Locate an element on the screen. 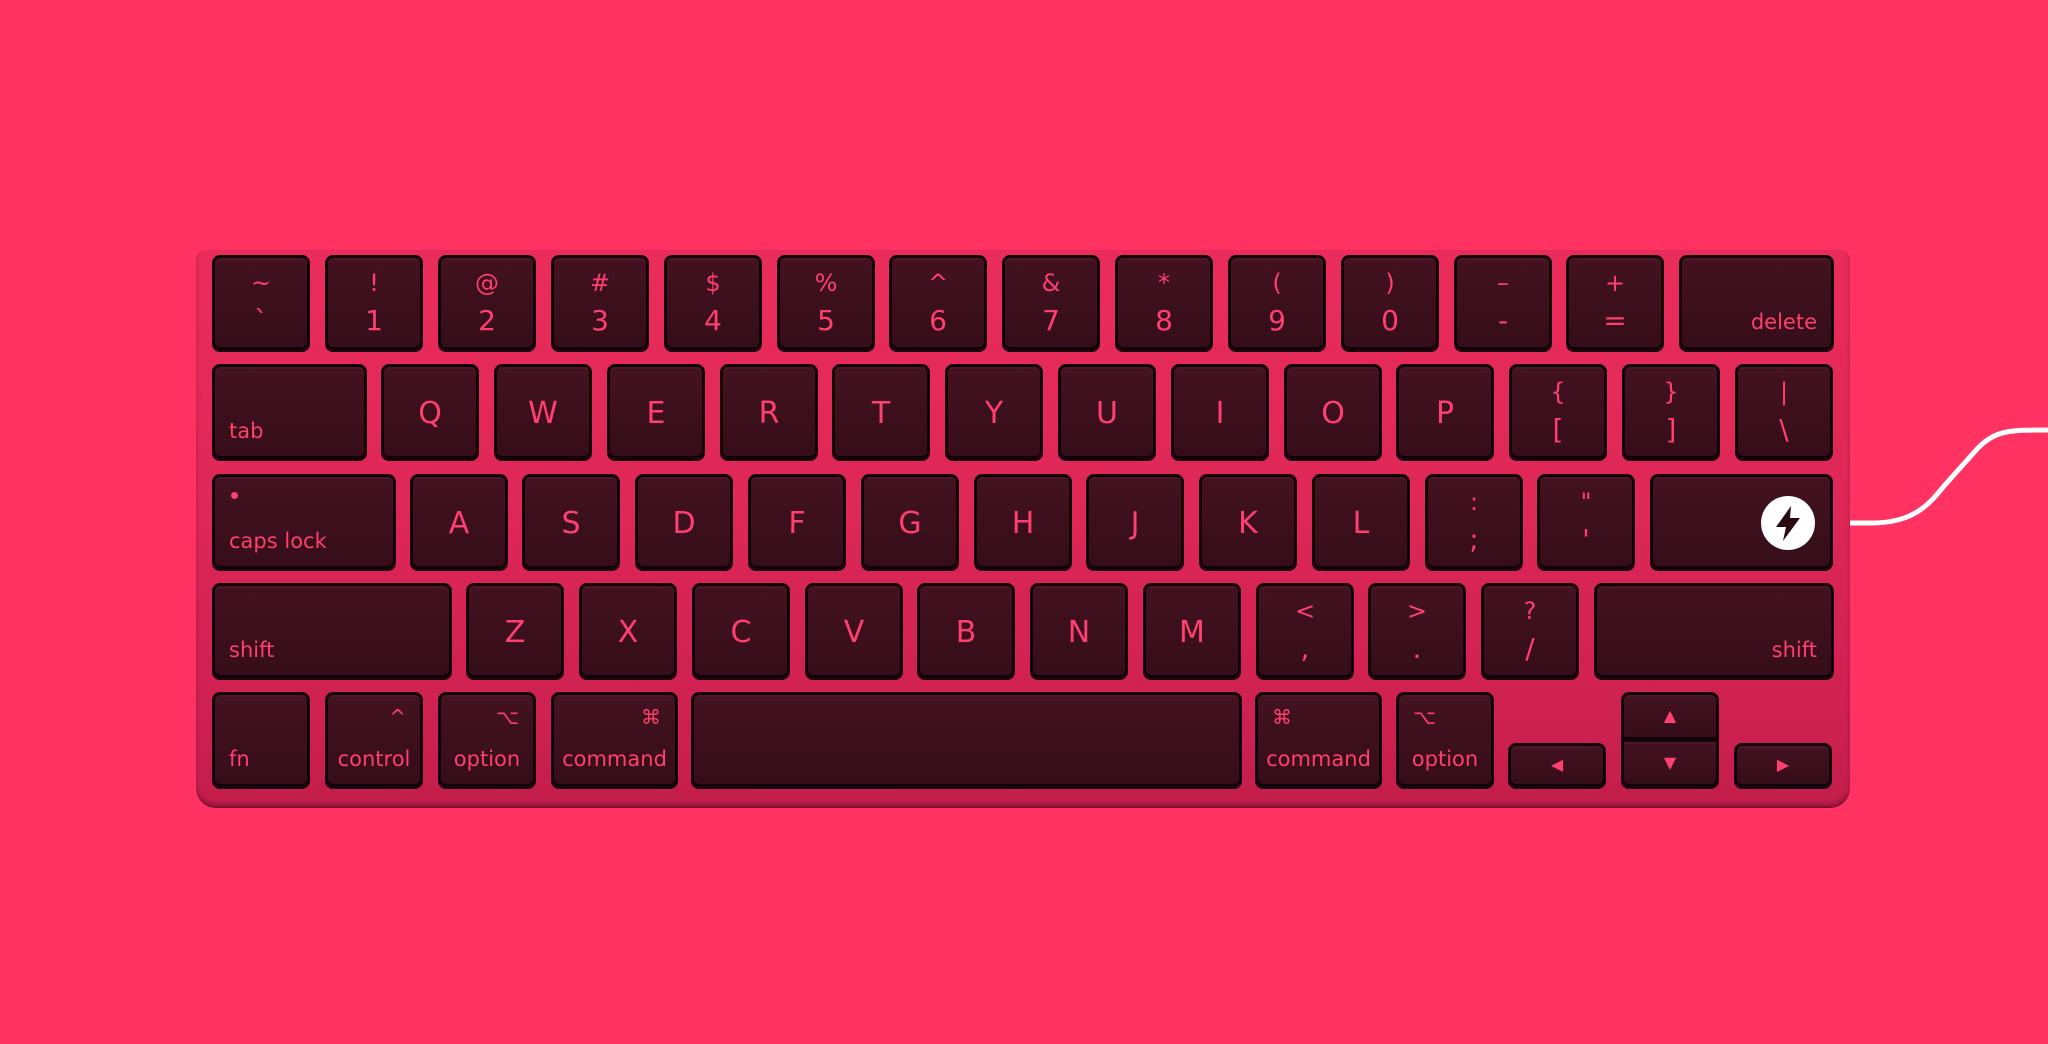 The width and height of the screenshot is (2048, 1044). key-f: F is located at coordinates (797, 521).